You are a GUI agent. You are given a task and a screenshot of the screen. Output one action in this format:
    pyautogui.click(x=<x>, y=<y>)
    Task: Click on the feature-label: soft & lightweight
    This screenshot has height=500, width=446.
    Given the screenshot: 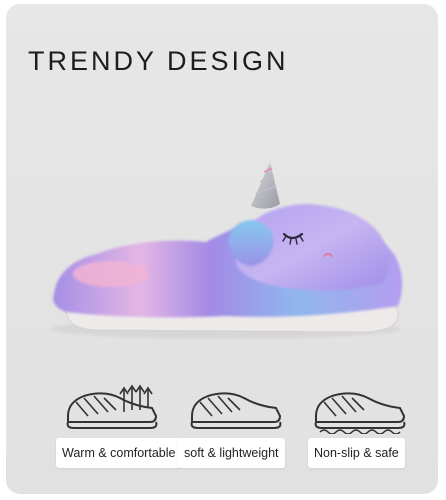 What is the action you would take?
    pyautogui.click(x=231, y=453)
    